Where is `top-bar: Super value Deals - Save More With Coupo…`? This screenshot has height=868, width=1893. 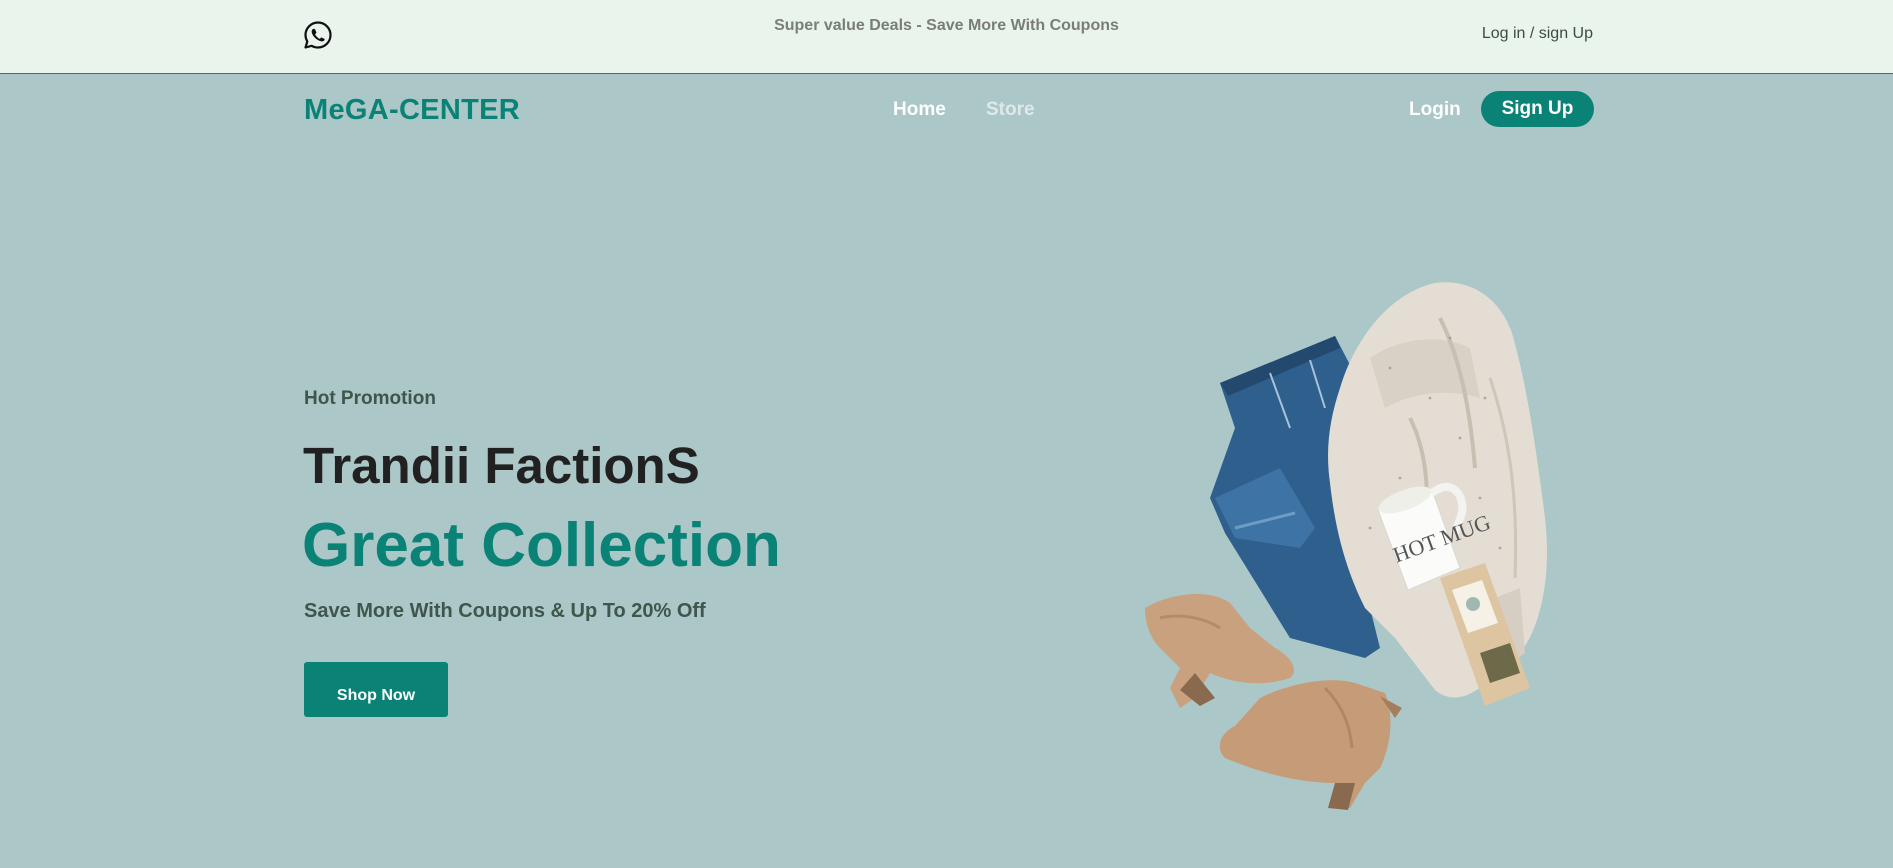 top-bar: Super value Deals - Save More With Coupo… is located at coordinates (946, 37).